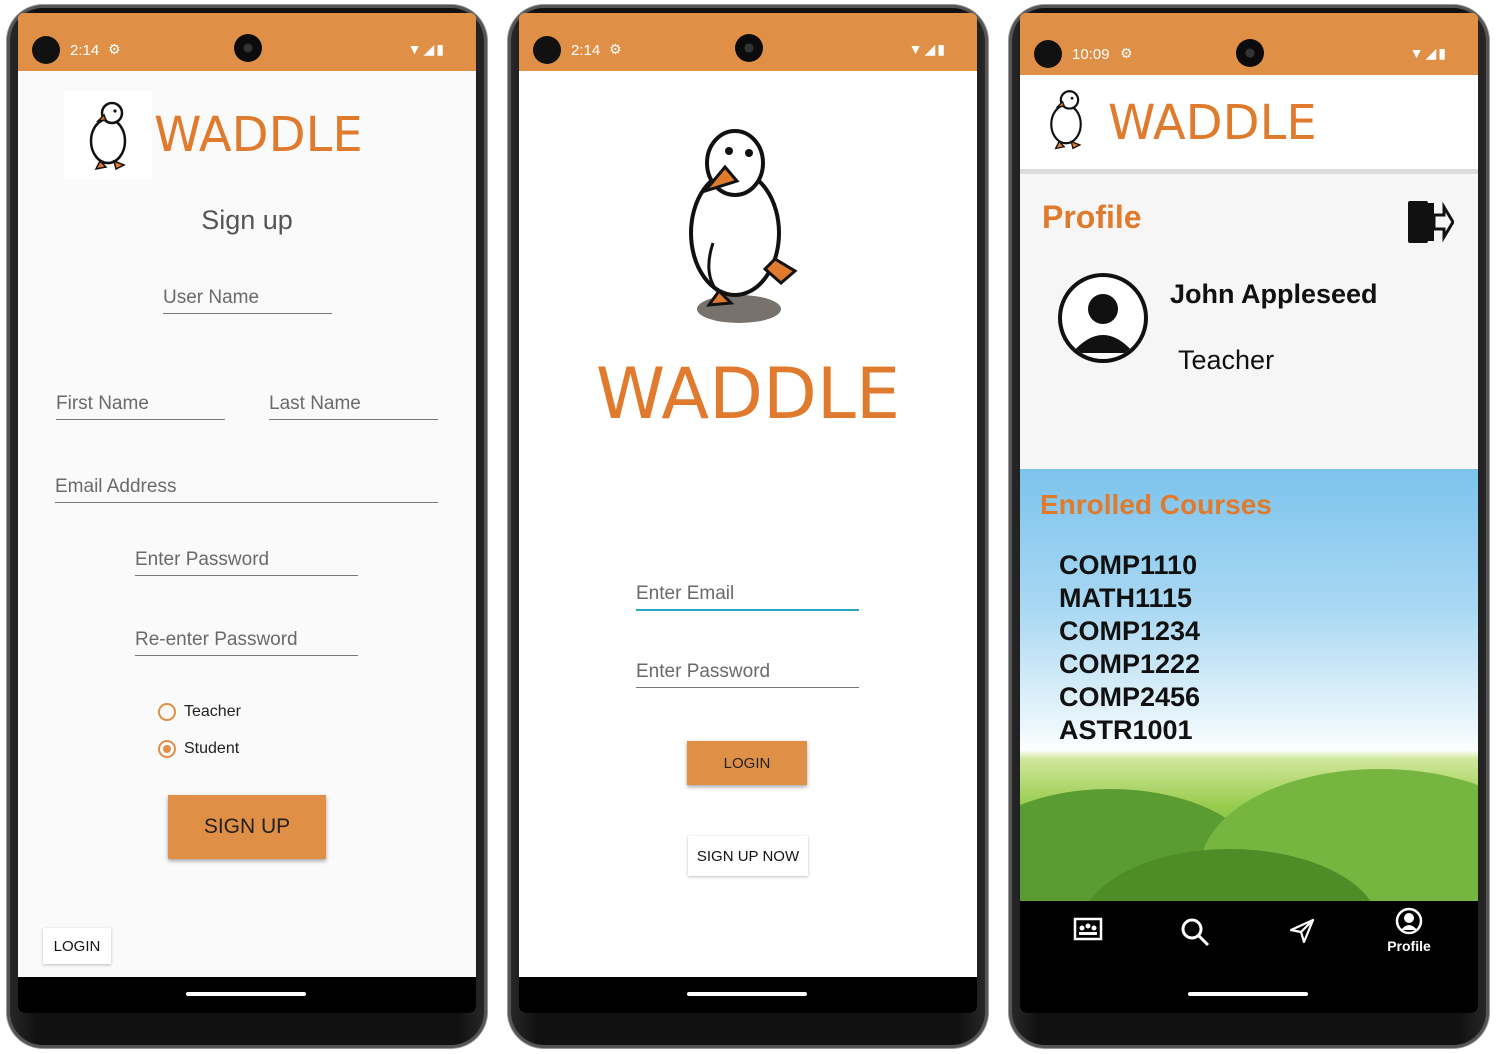 The height and width of the screenshot is (1054, 1498). I want to click on course-item: MATH1115, so click(1129, 598).